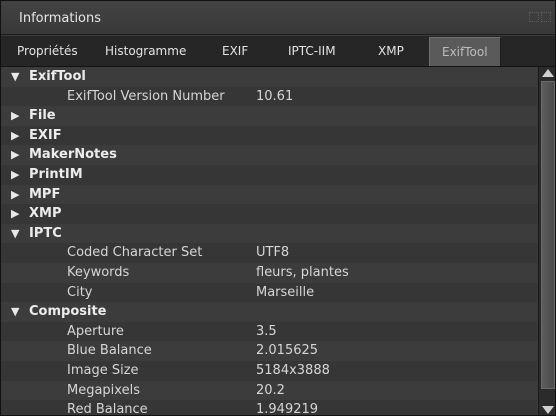 This screenshot has height=416, width=556. What do you see at coordinates (107, 409) in the screenshot?
I see `field-key: Red Balance` at bounding box center [107, 409].